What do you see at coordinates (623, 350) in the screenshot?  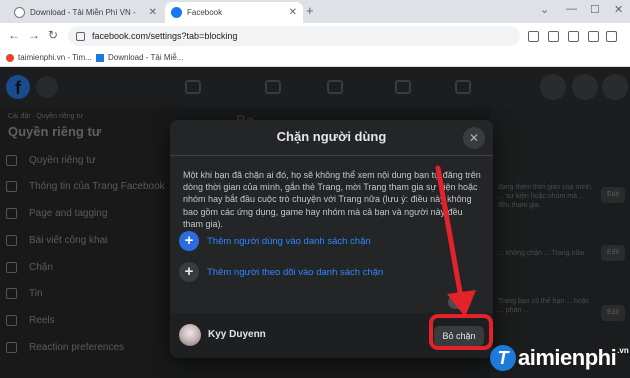 I see `watermark-suffix: .vn` at bounding box center [623, 350].